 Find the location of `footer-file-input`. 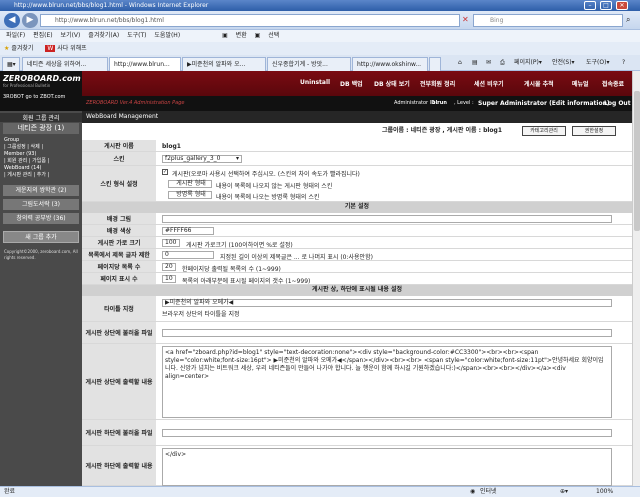

footer-file-input is located at coordinates (387, 433).